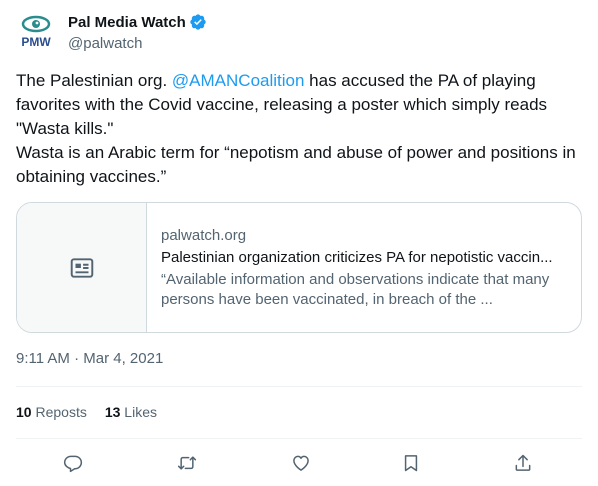  What do you see at coordinates (89, 358) in the screenshot?
I see `tweet-timestamp: 9:11 AM · Mar 4, 2021` at bounding box center [89, 358].